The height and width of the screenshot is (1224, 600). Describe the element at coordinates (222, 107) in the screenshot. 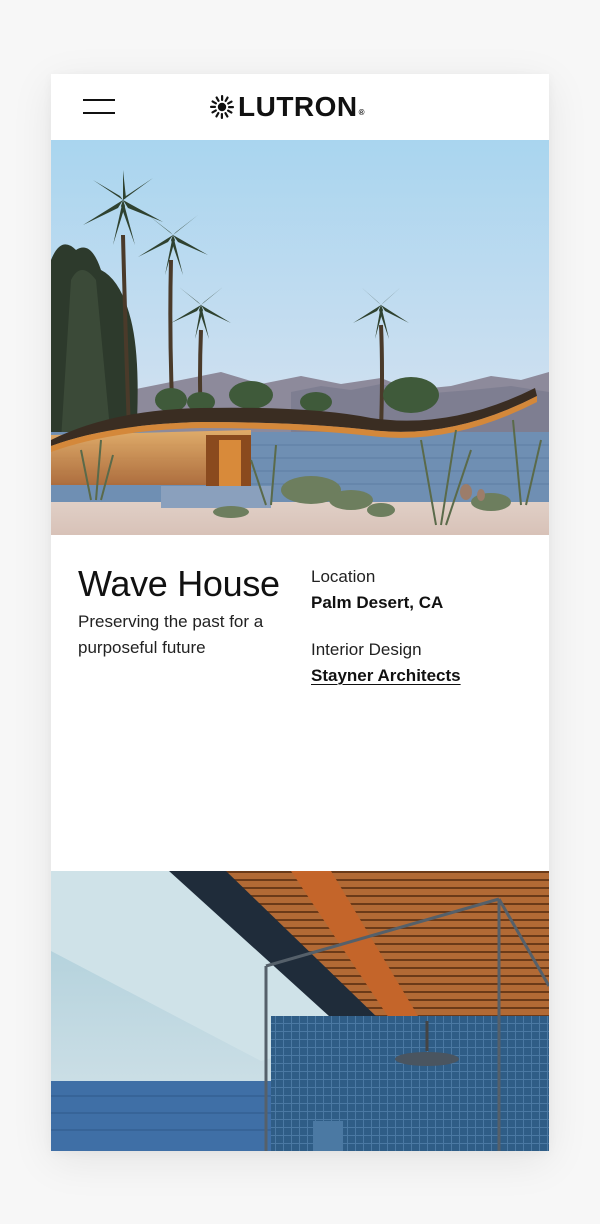

I see `lutron-sun-logo-icon` at that location.